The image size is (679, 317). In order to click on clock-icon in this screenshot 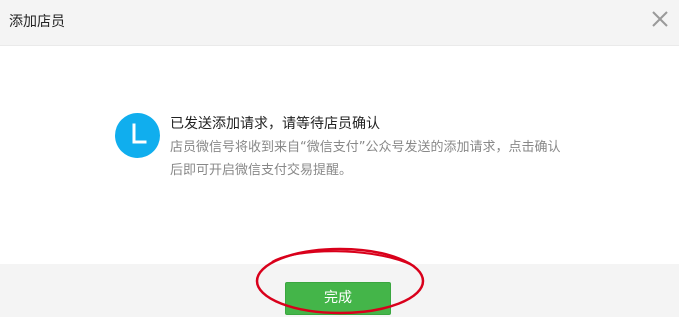, I will do `click(137, 135)`.